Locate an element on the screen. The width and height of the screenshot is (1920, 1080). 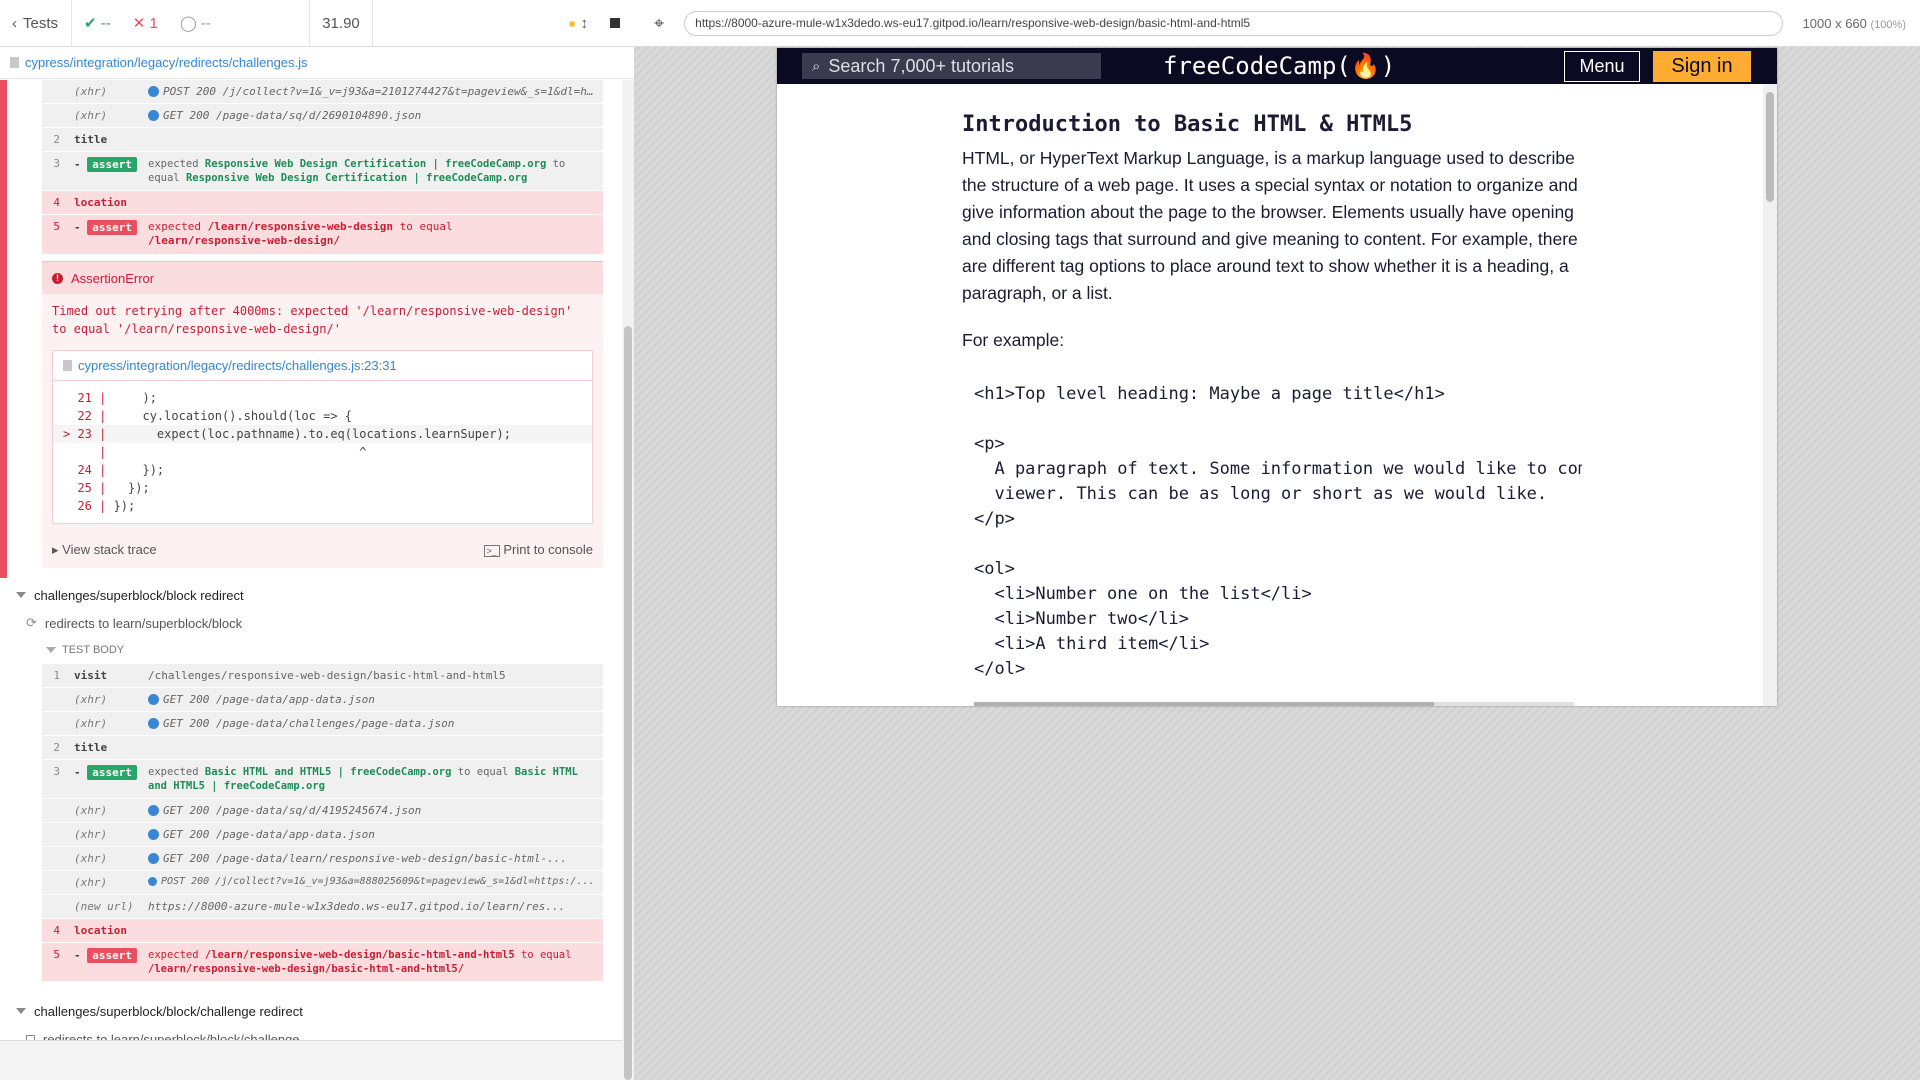
print-to-console-button: >_ Print to console is located at coordinates (538, 550).